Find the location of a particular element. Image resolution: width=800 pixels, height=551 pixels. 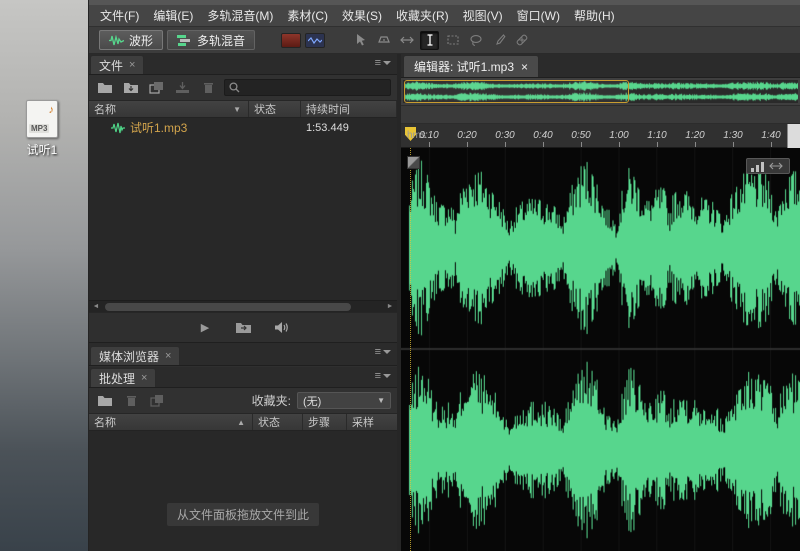

file-row: 试听1.mp3 1:53.449 is located at coordinates (243, 127).